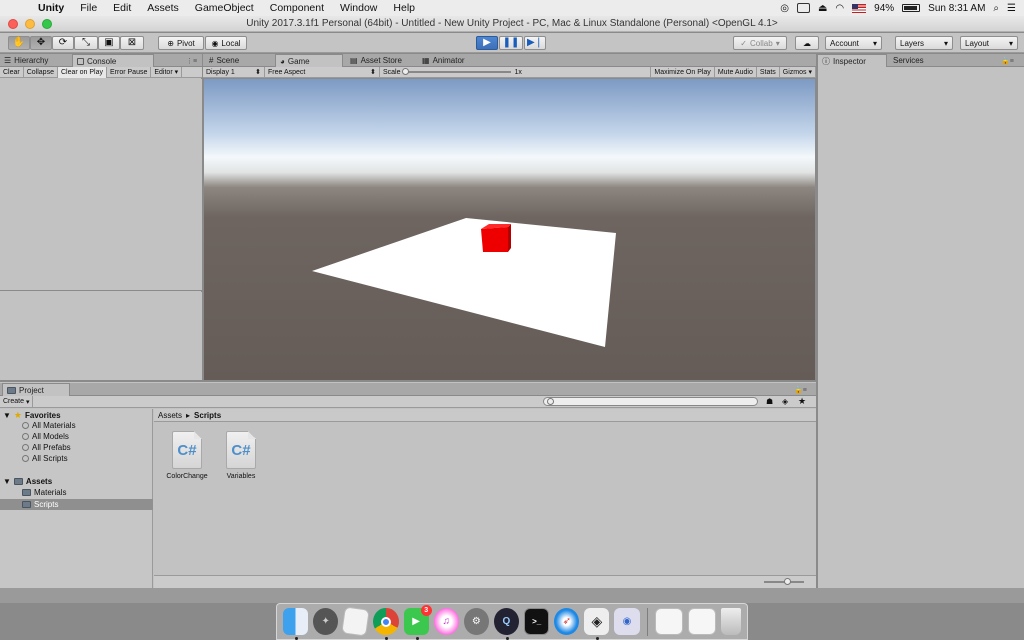  Describe the element at coordinates (567, 621) in the screenshot. I see `safari-icon: ➶` at that location.